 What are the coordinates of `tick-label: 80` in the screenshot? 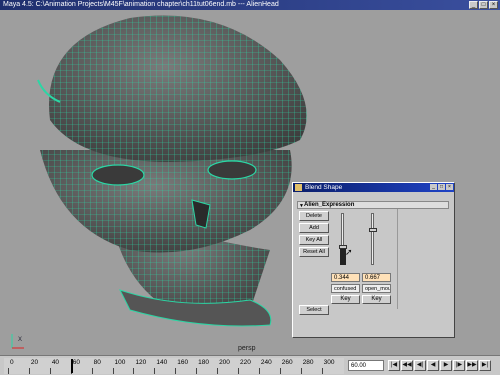 It's located at (97, 362).